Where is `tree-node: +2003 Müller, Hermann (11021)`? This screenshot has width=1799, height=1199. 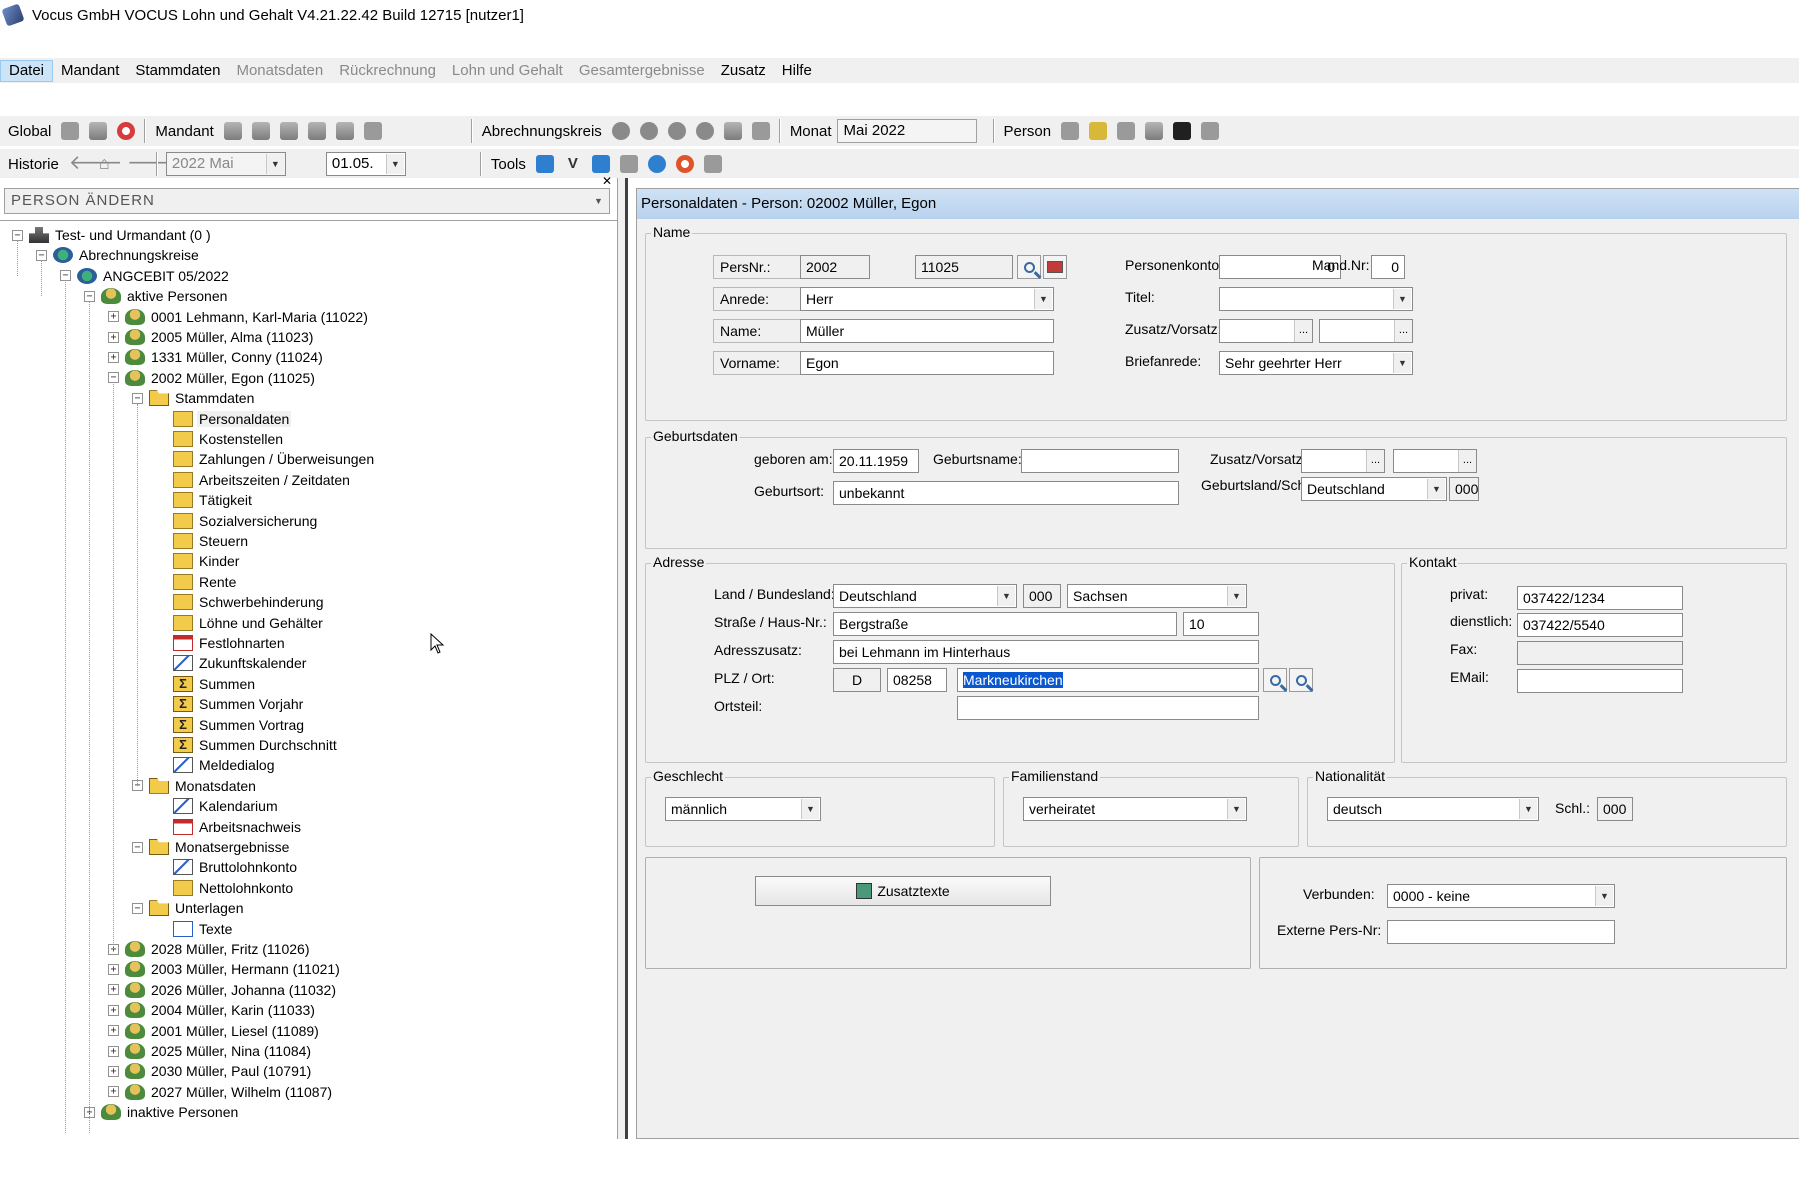 tree-node: +2003 Müller, Hermann (11021) is located at coordinates (225, 969).